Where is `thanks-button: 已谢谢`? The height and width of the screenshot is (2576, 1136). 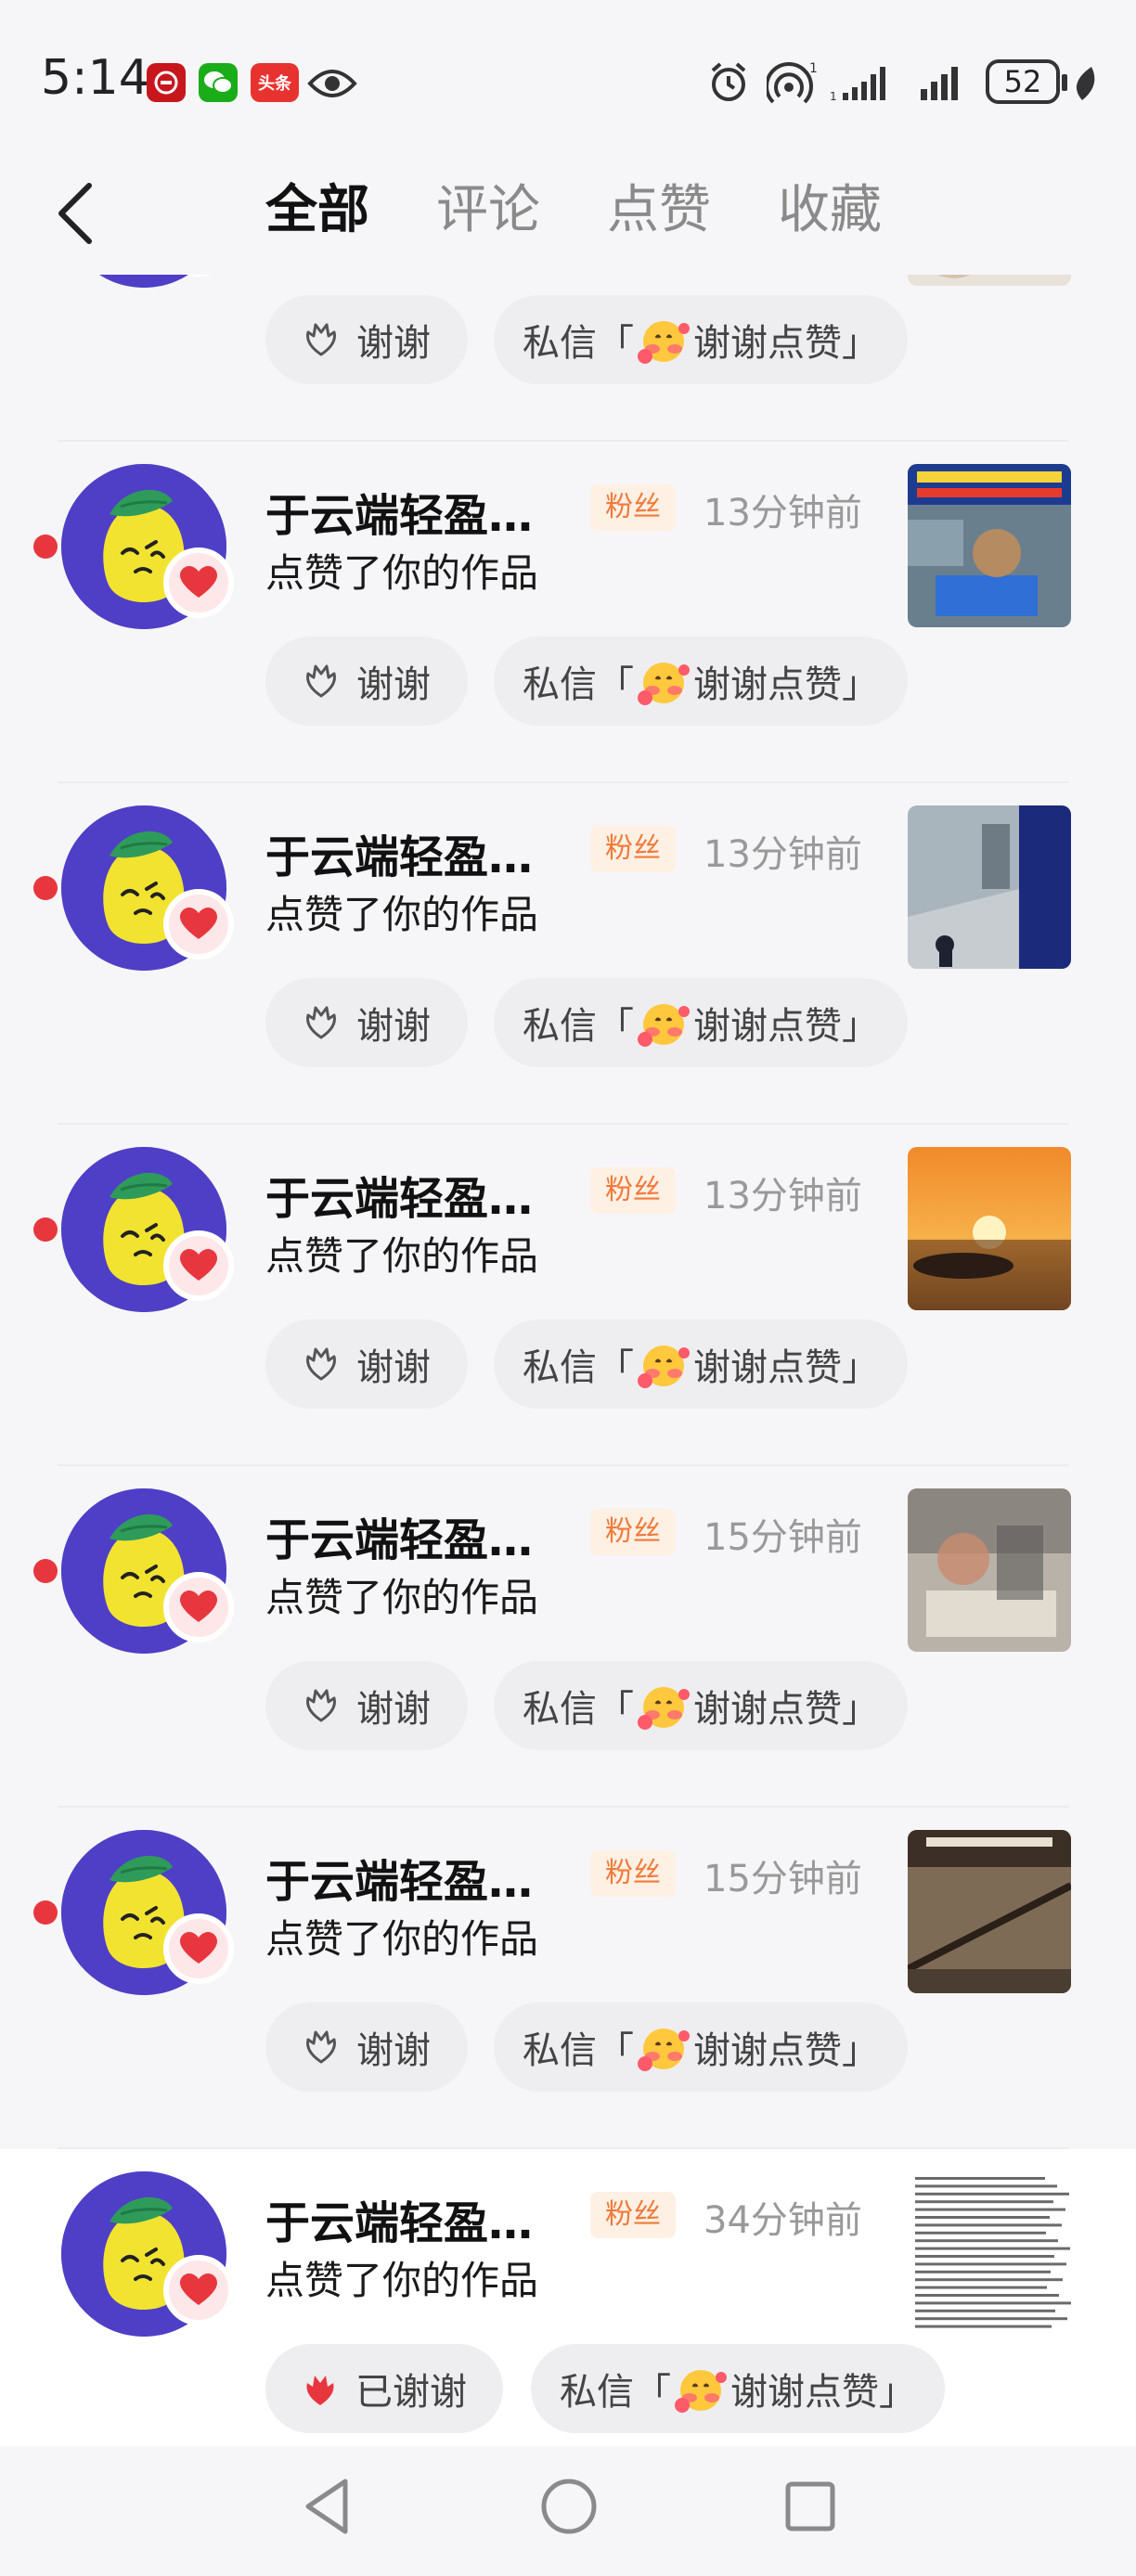 thanks-button: 已谢谢 is located at coordinates (384, 2388).